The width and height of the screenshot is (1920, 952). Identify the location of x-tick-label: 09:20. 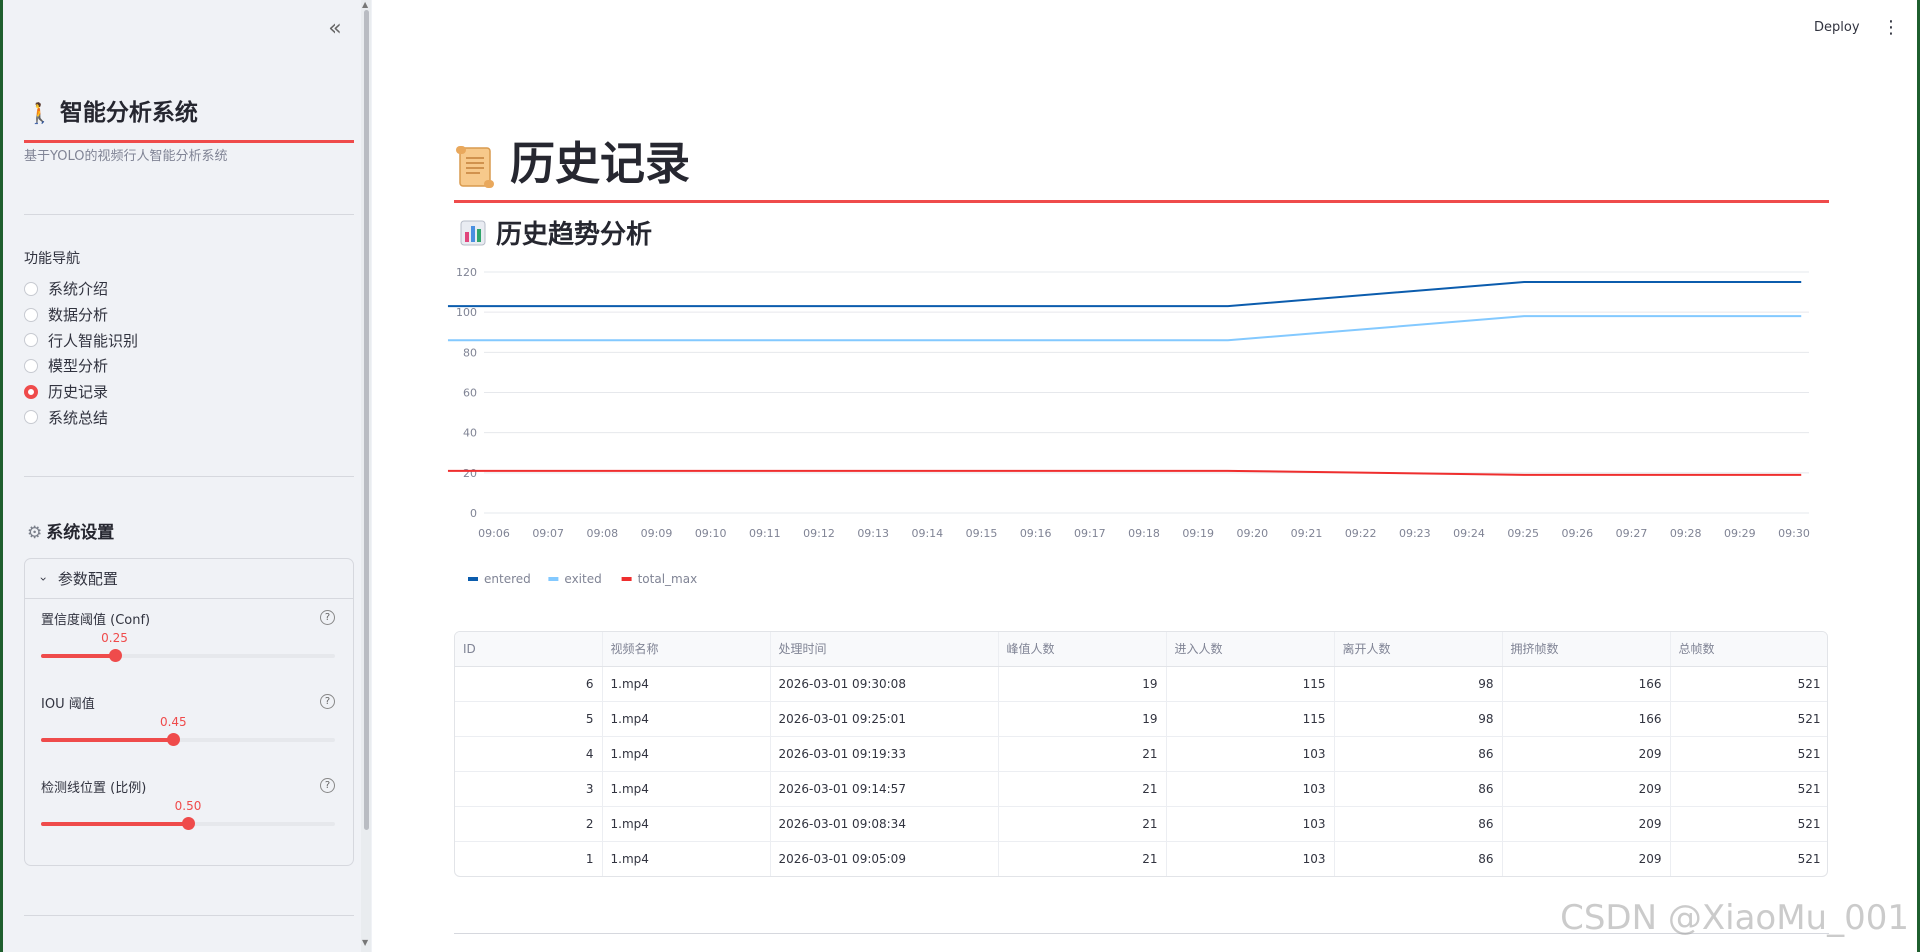
(1252, 533).